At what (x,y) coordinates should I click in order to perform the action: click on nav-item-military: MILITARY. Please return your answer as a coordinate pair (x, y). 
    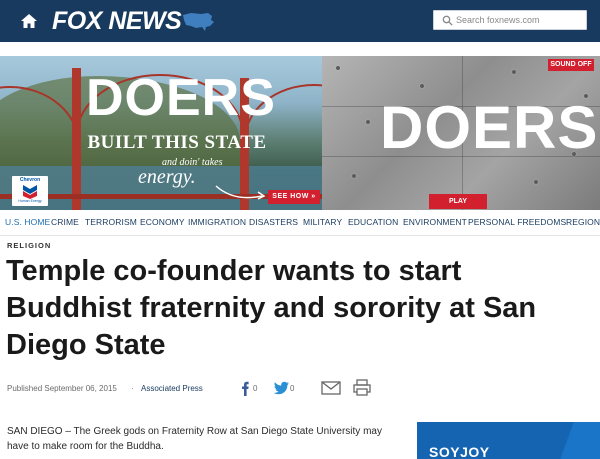
    Looking at the image, I should click on (322, 222).